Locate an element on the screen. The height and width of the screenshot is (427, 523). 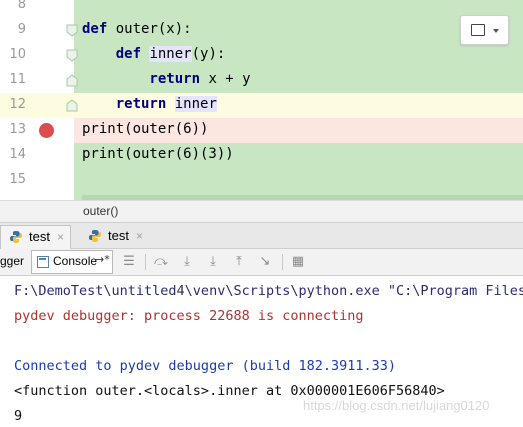
run-tab-test-1: test × is located at coordinates (35, 237).